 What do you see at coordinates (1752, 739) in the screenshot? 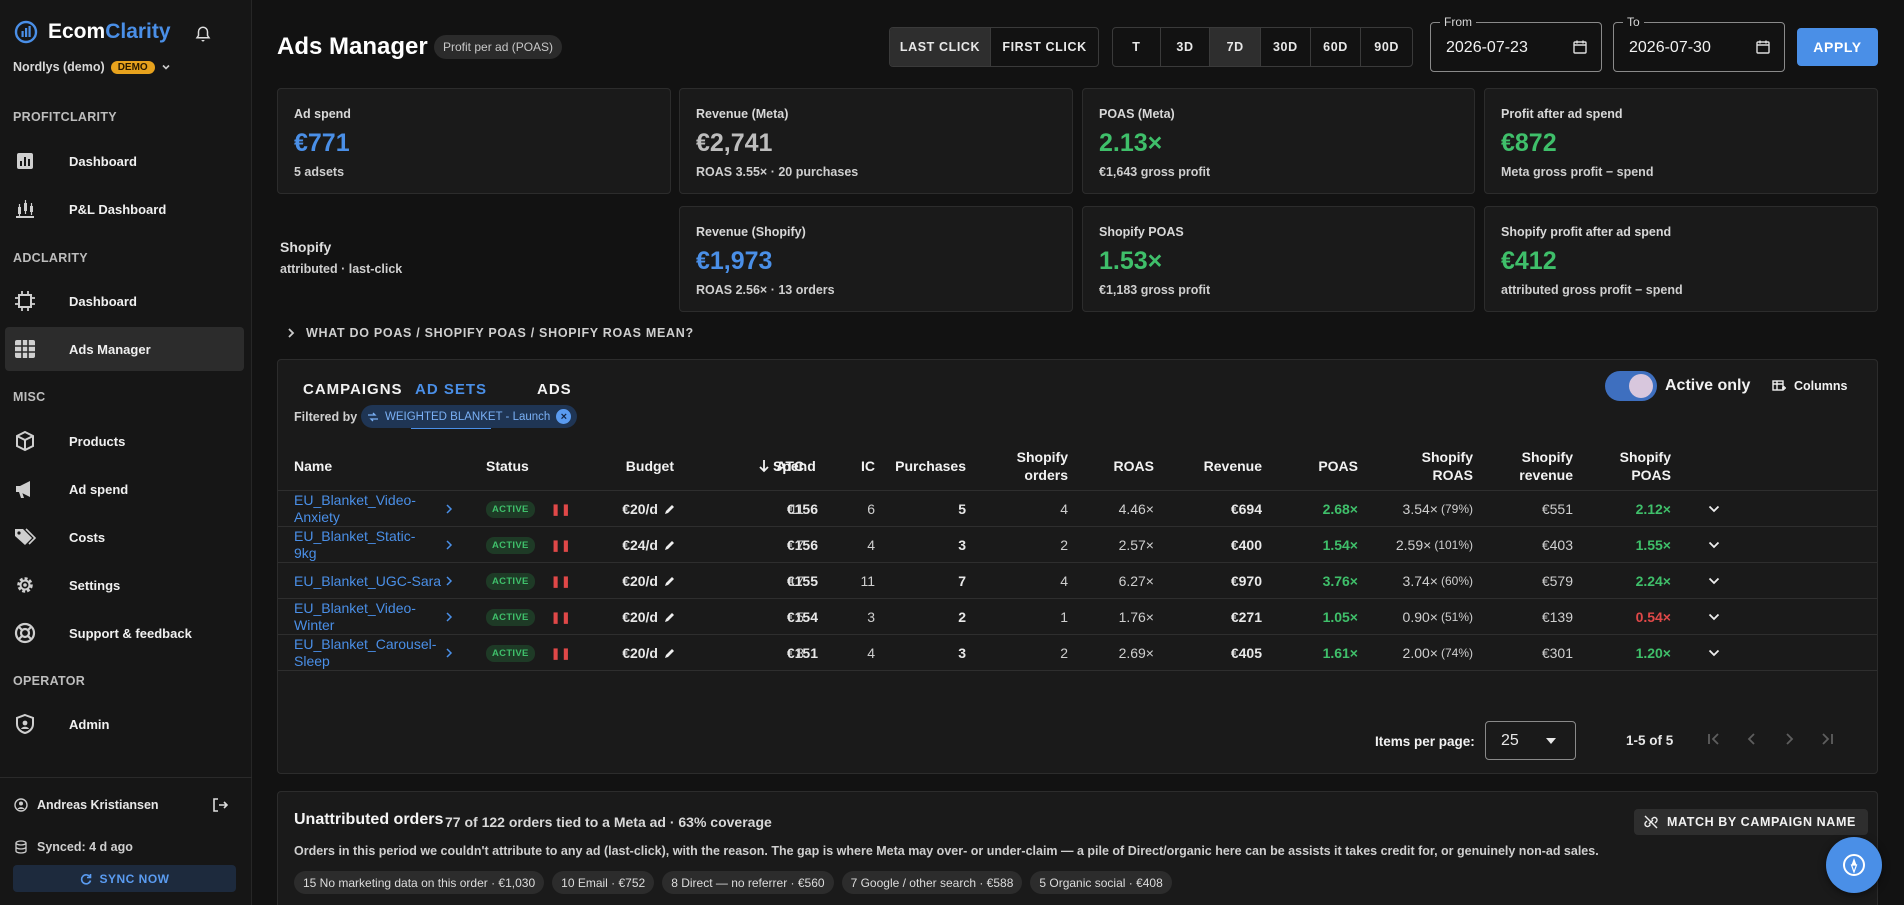
I see `prev-page-icon` at bounding box center [1752, 739].